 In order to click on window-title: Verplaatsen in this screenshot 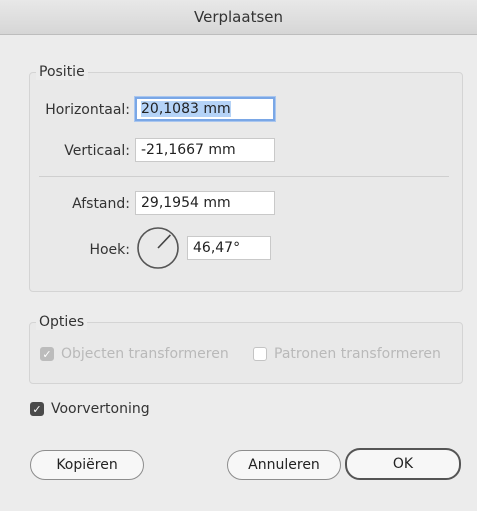, I will do `click(238, 17)`.